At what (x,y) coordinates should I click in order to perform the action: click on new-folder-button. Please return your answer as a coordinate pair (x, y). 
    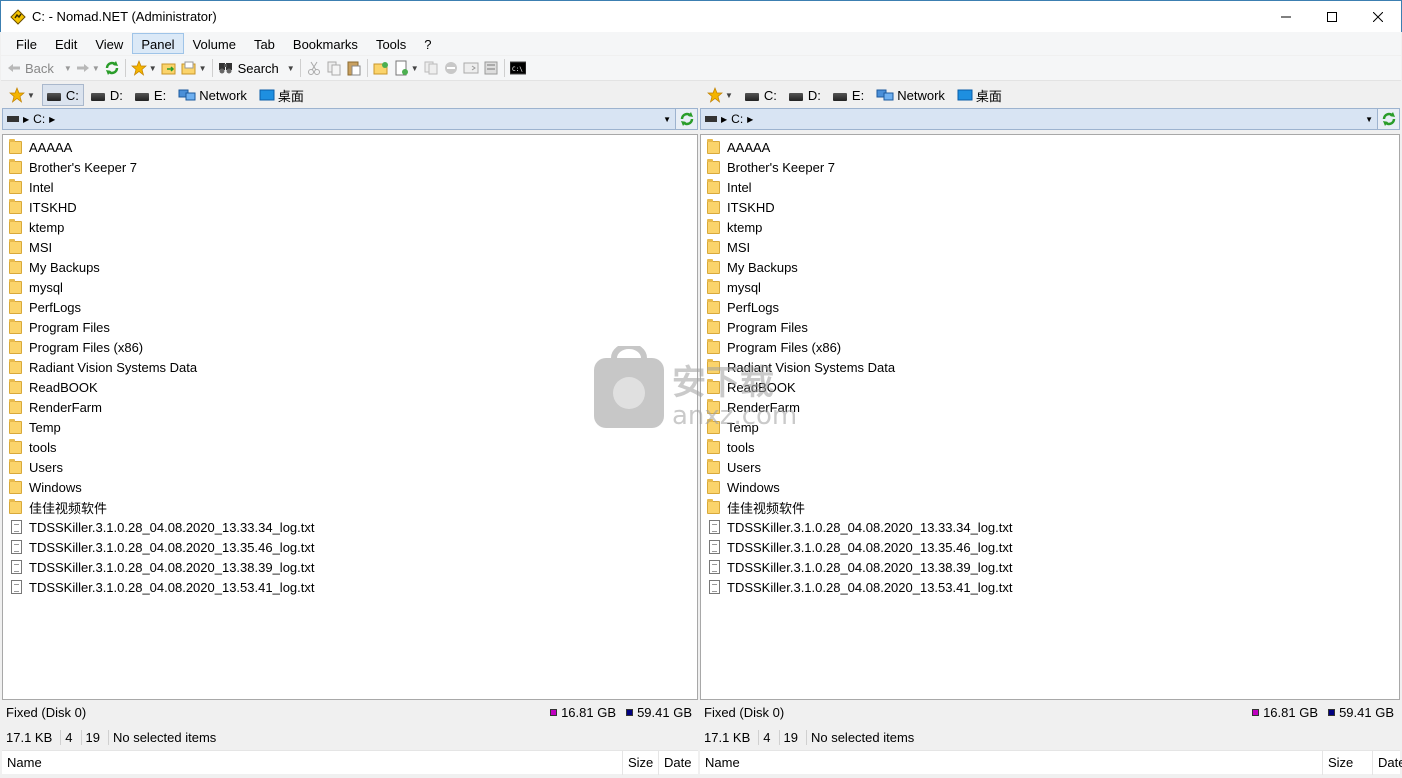
    Looking at the image, I should click on (381, 68).